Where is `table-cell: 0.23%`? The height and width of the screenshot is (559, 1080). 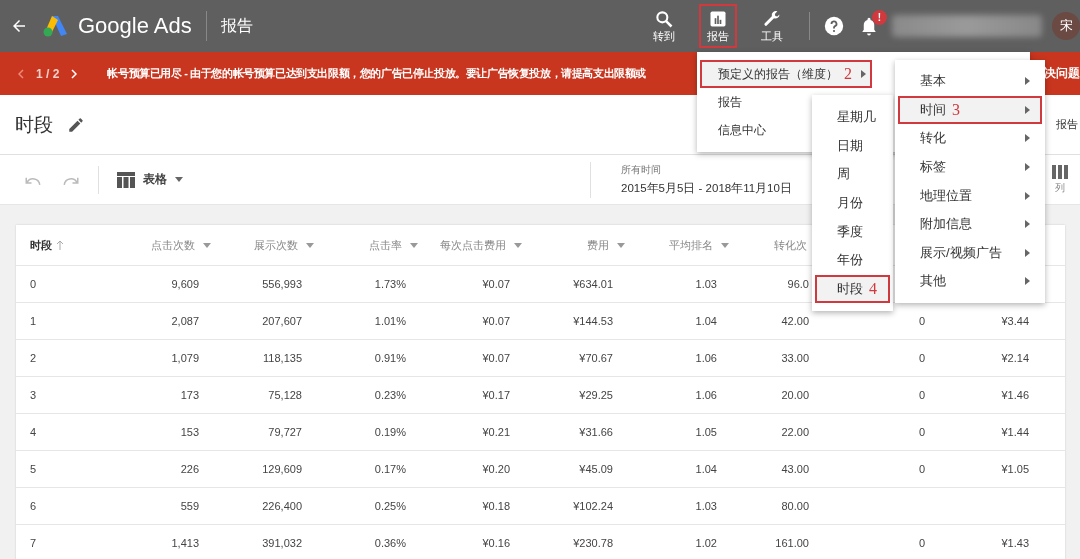 table-cell: 0.23% is located at coordinates (370, 395).